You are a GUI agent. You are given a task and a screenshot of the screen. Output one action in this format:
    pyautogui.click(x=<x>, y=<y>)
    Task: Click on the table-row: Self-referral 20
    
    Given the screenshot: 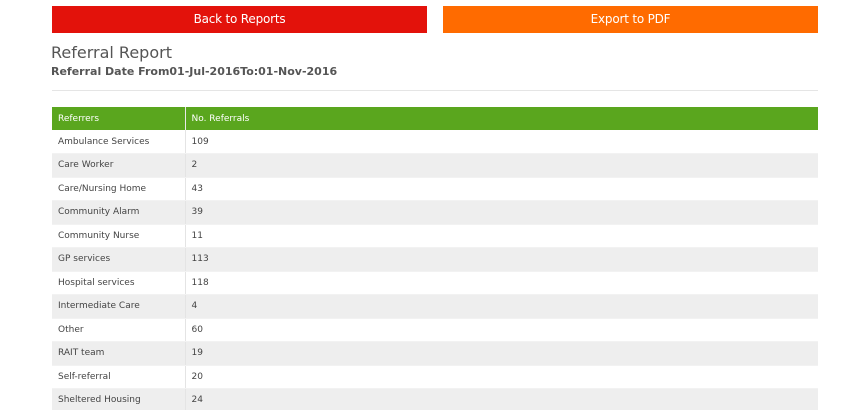 What is the action you would take?
    pyautogui.click(x=435, y=377)
    